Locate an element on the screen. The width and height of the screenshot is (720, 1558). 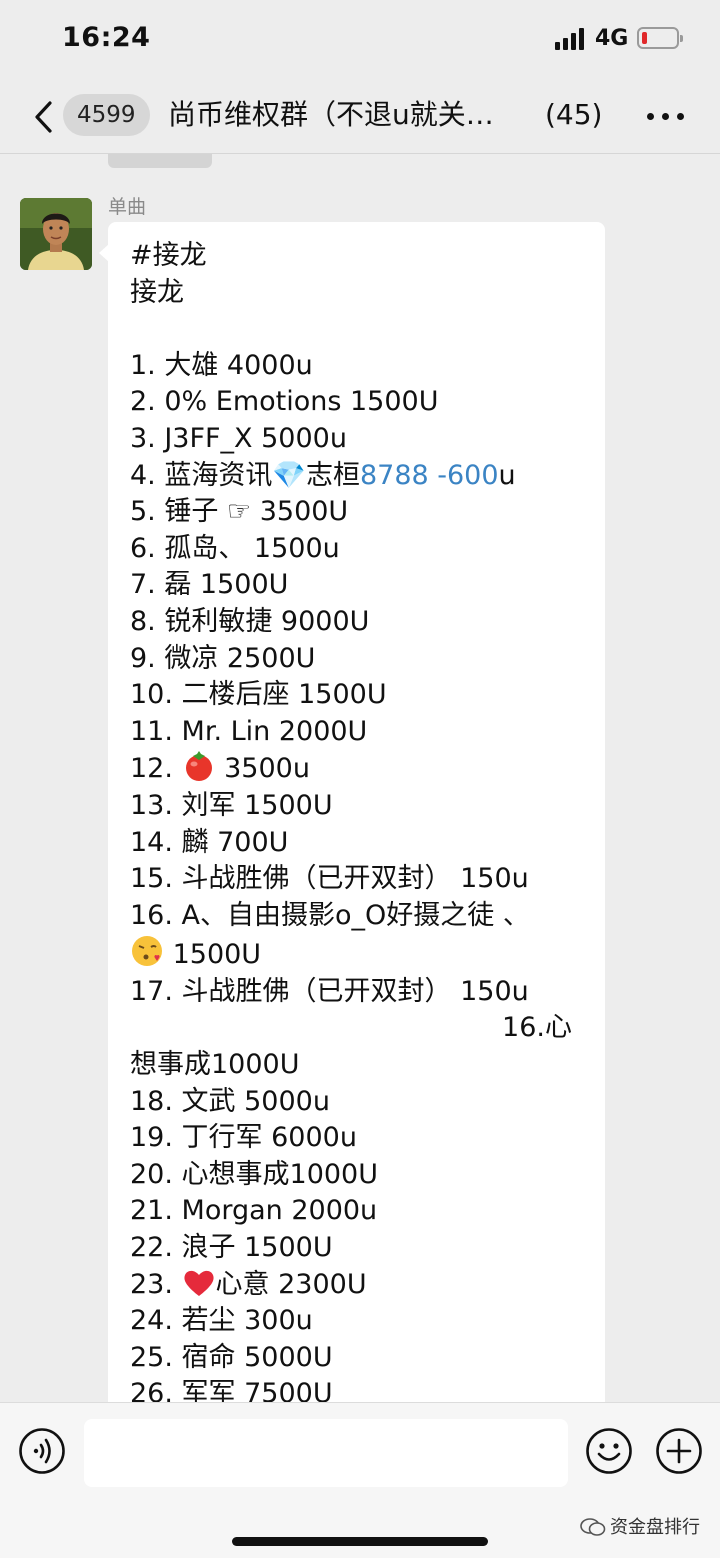
message-line: 16.心 is located at coordinates (537, 1028).